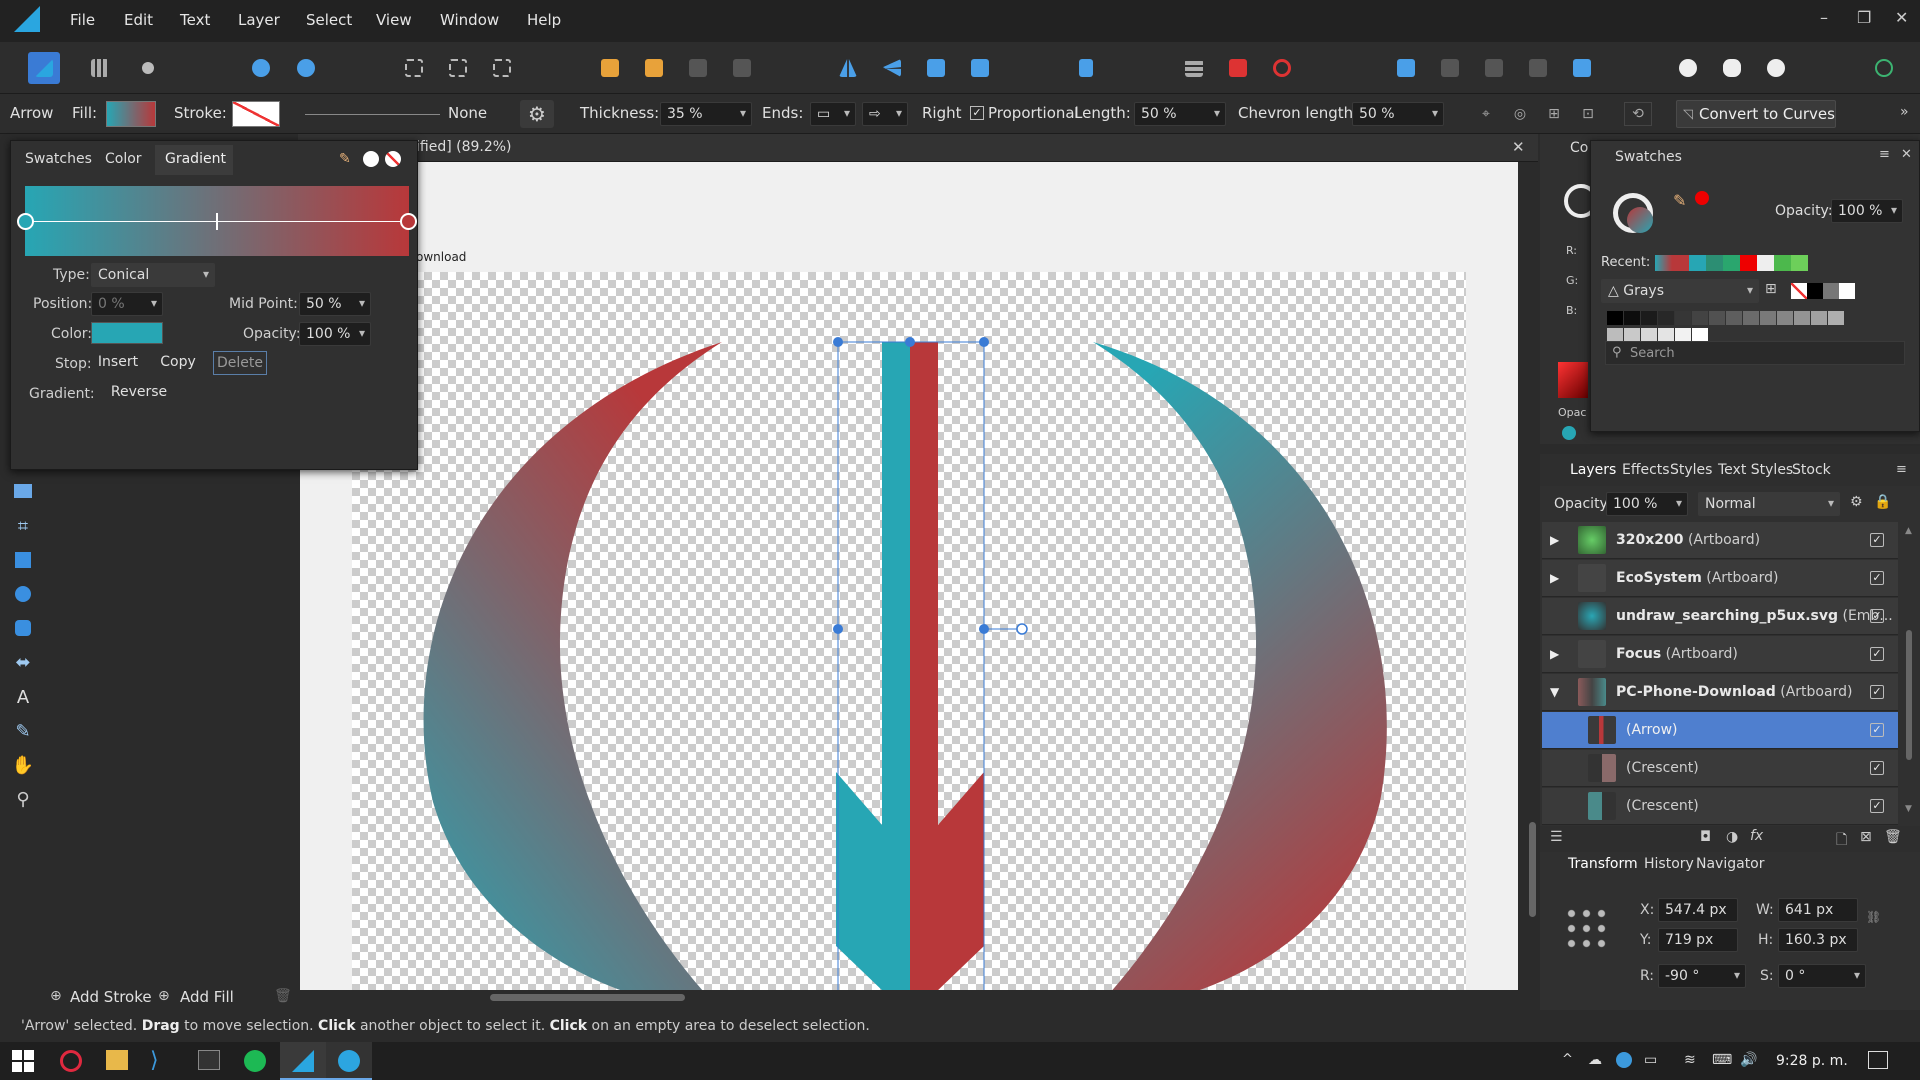  Describe the element at coordinates (148, 68) in the screenshot. I see `export-persona-icon` at that location.